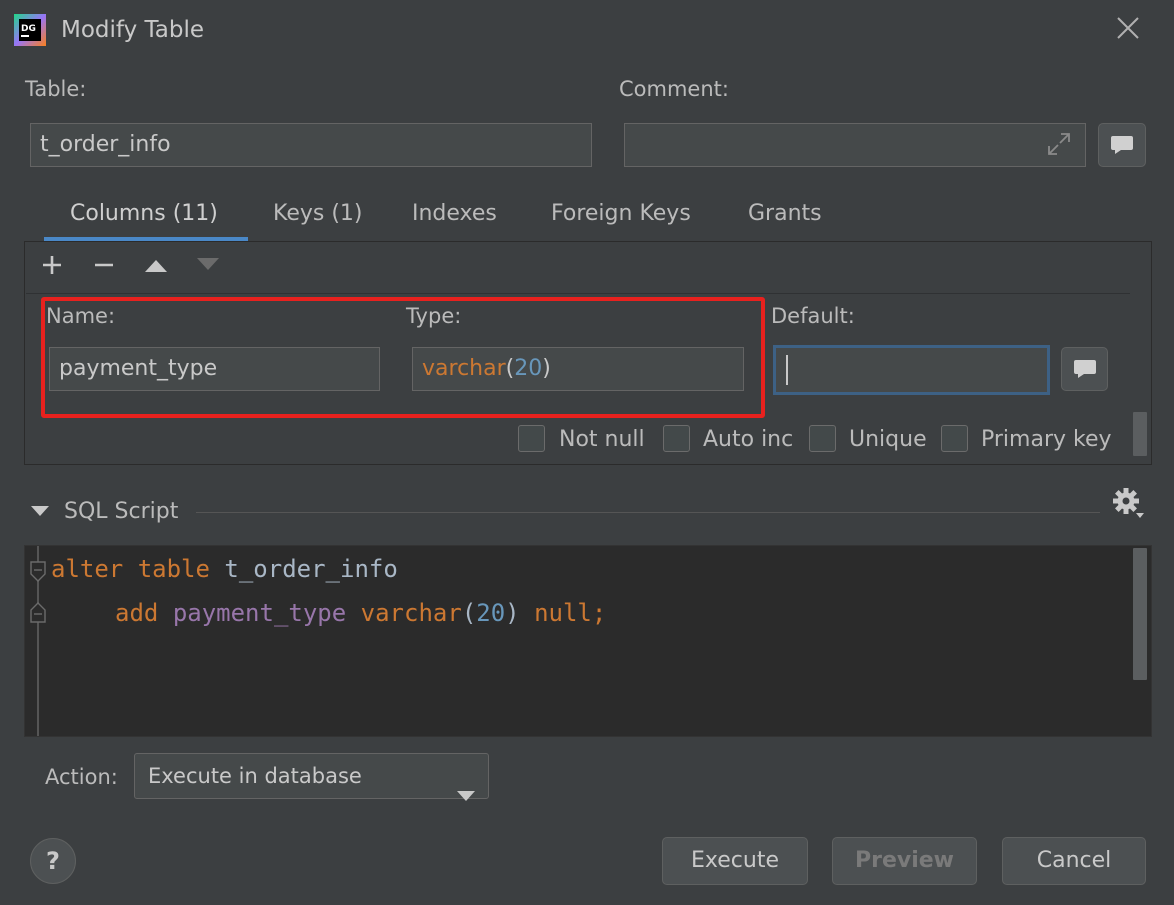  I want to click on not-null-checkbox, so click(531, 438).